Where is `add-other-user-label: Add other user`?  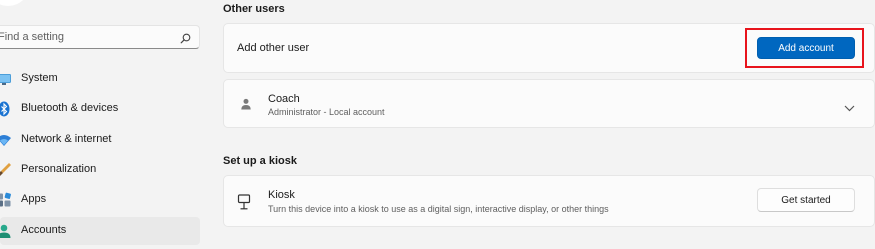 add-other-user-label: Add other user is located at coordinates (273, 48).